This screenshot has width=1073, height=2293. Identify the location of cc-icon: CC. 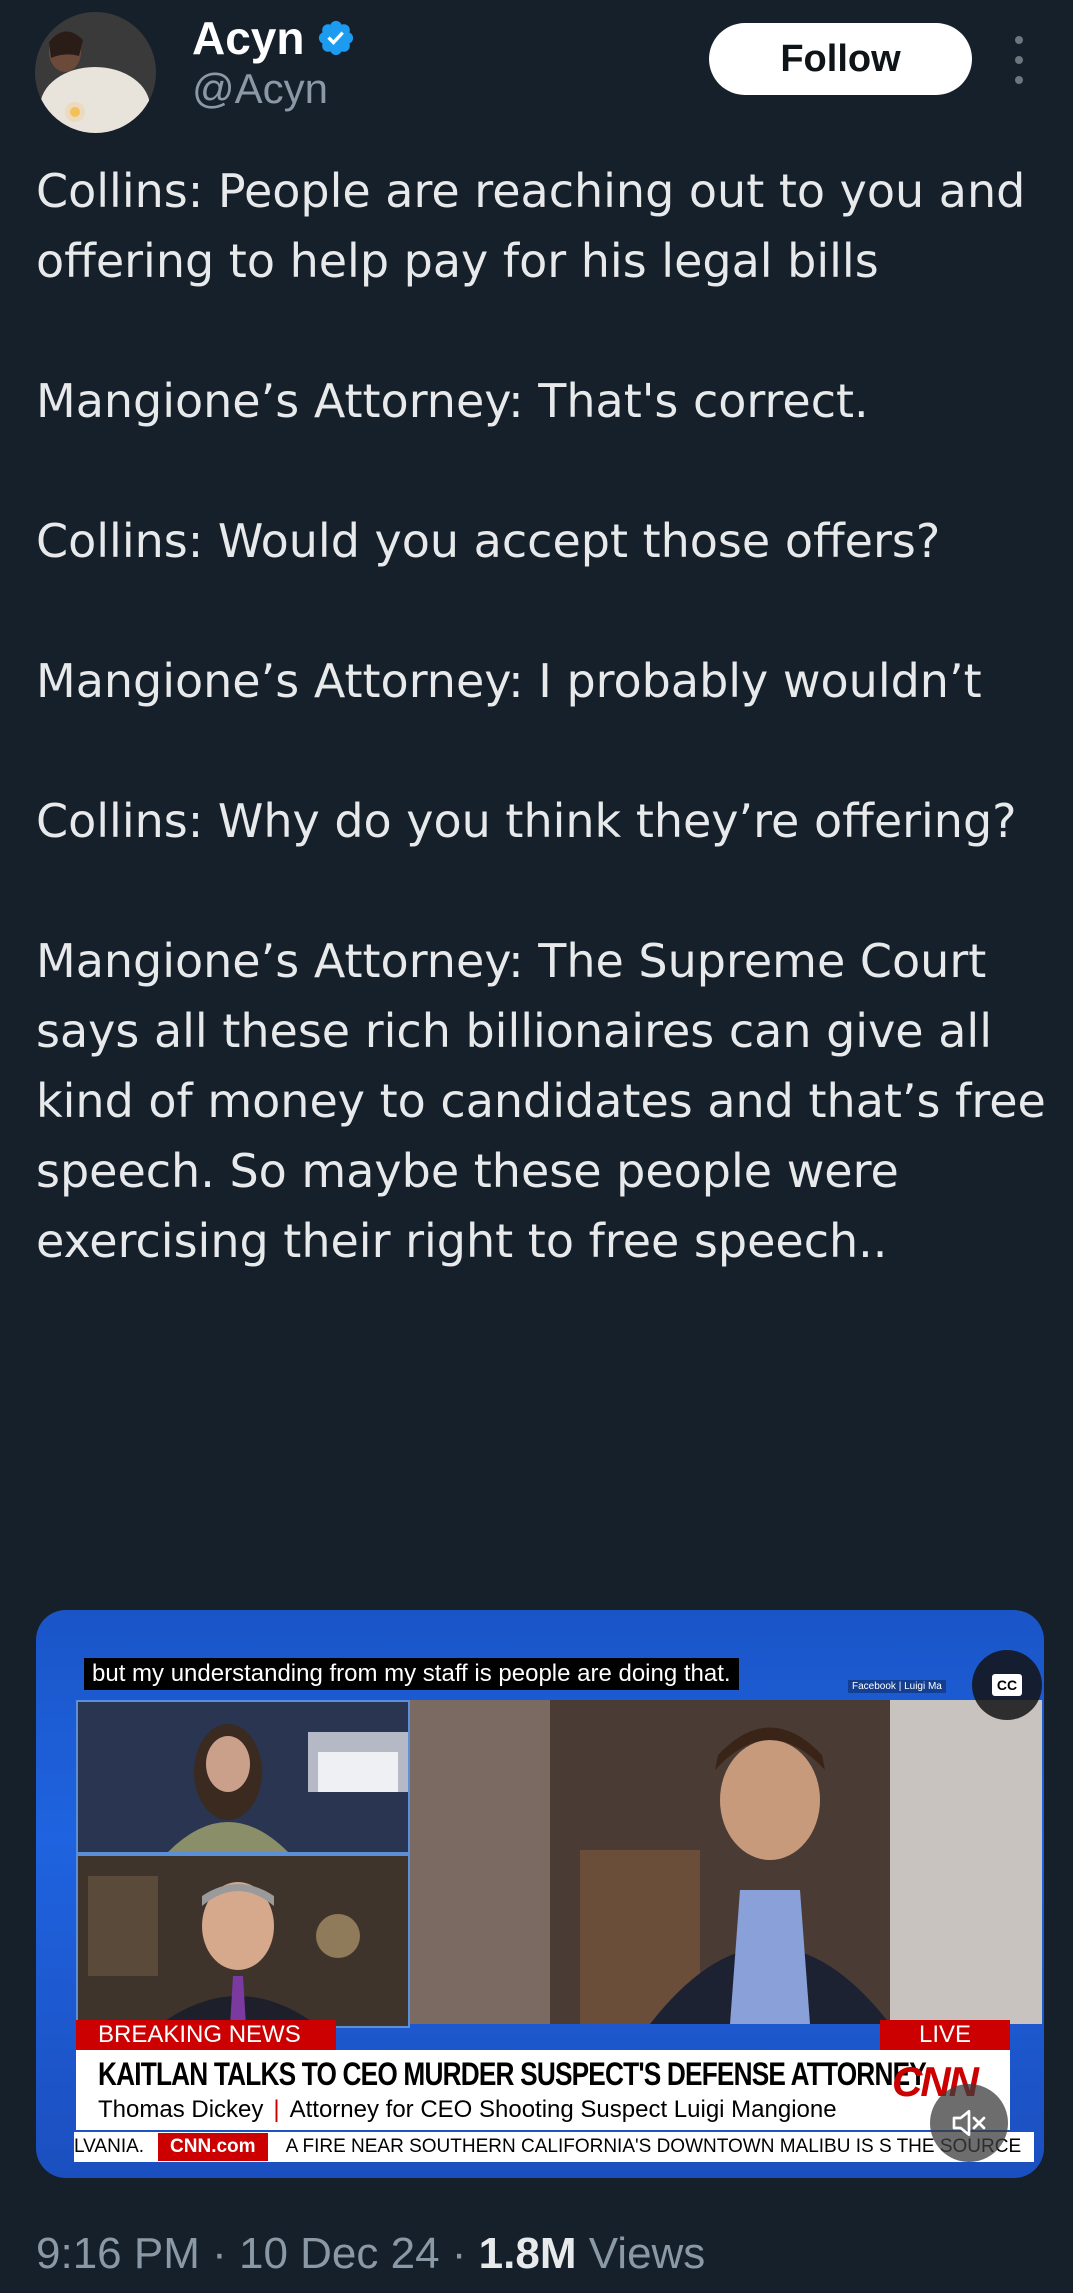
(1007, 1685).